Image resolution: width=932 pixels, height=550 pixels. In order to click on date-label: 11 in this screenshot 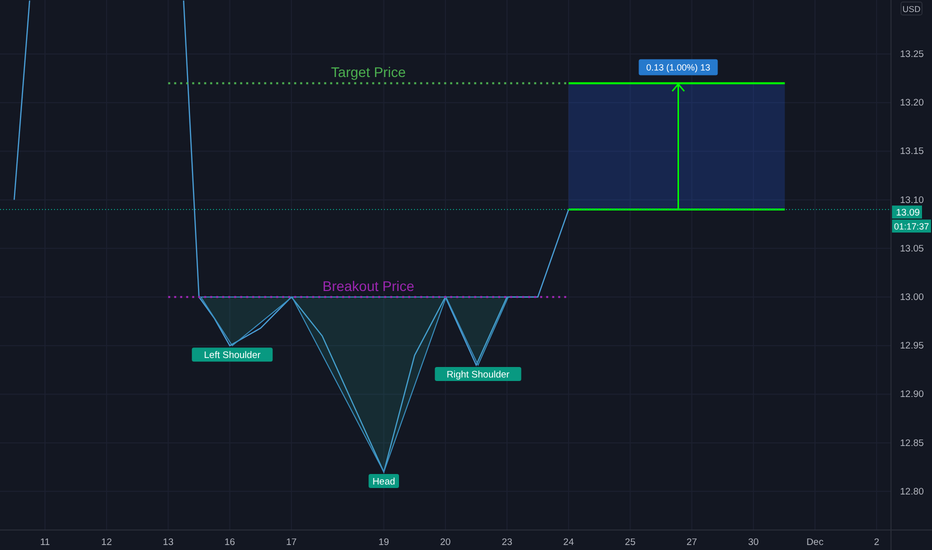, I will do `click(45, 542)`.